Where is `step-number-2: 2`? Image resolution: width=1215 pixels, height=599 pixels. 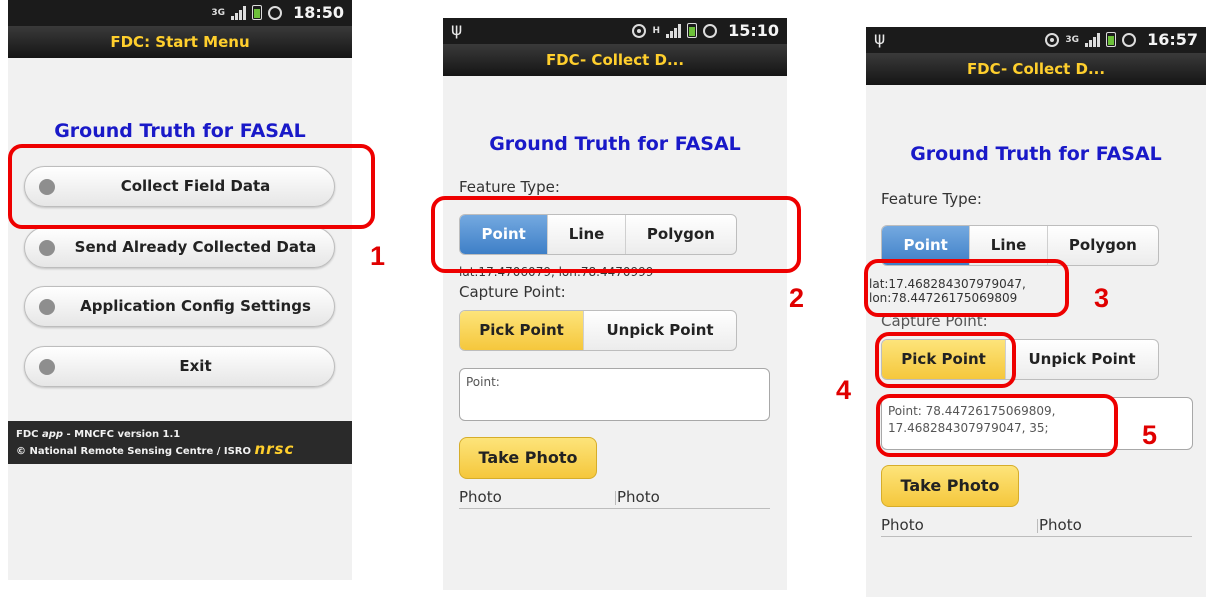 step-number-2: 2 is located at coordinates (797, 298).